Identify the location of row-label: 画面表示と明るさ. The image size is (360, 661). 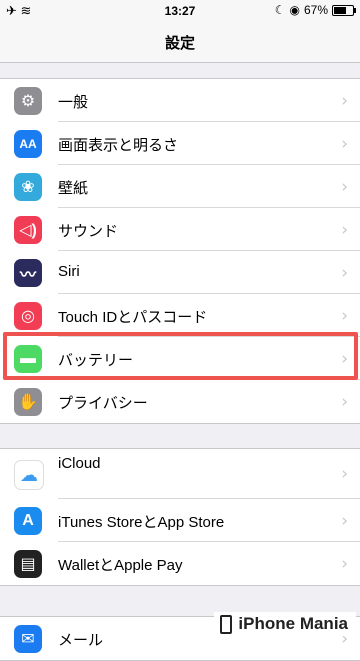
(118, 145).